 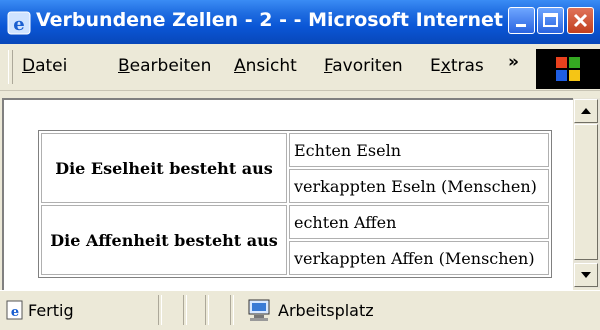 I want to click on windows-logo-throbber, so click(x=568, y=69).